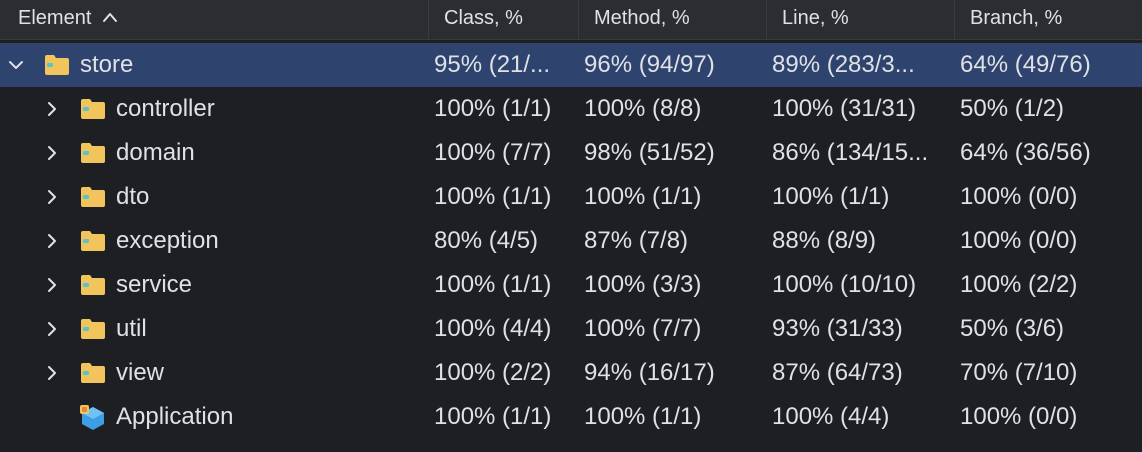 This screenshot has height=452, width=1142. I want to click on line-coverage: 100% (1/1), so click(831, 196).